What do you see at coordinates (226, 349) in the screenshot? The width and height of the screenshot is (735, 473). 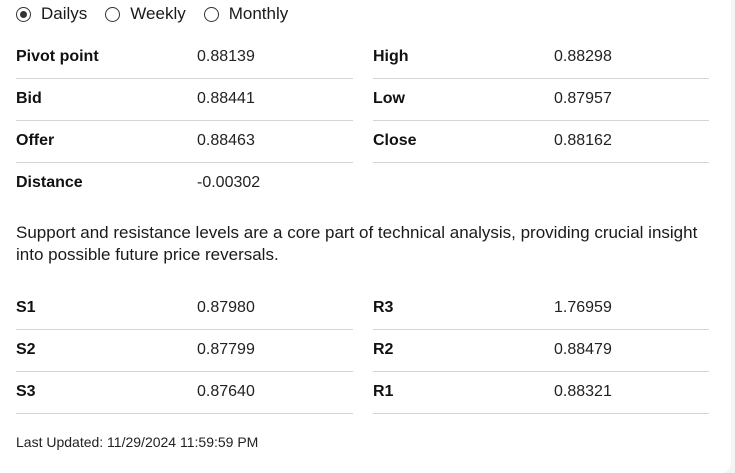 I see `s2-value: 0.87799` at bounding box center [226, 349].